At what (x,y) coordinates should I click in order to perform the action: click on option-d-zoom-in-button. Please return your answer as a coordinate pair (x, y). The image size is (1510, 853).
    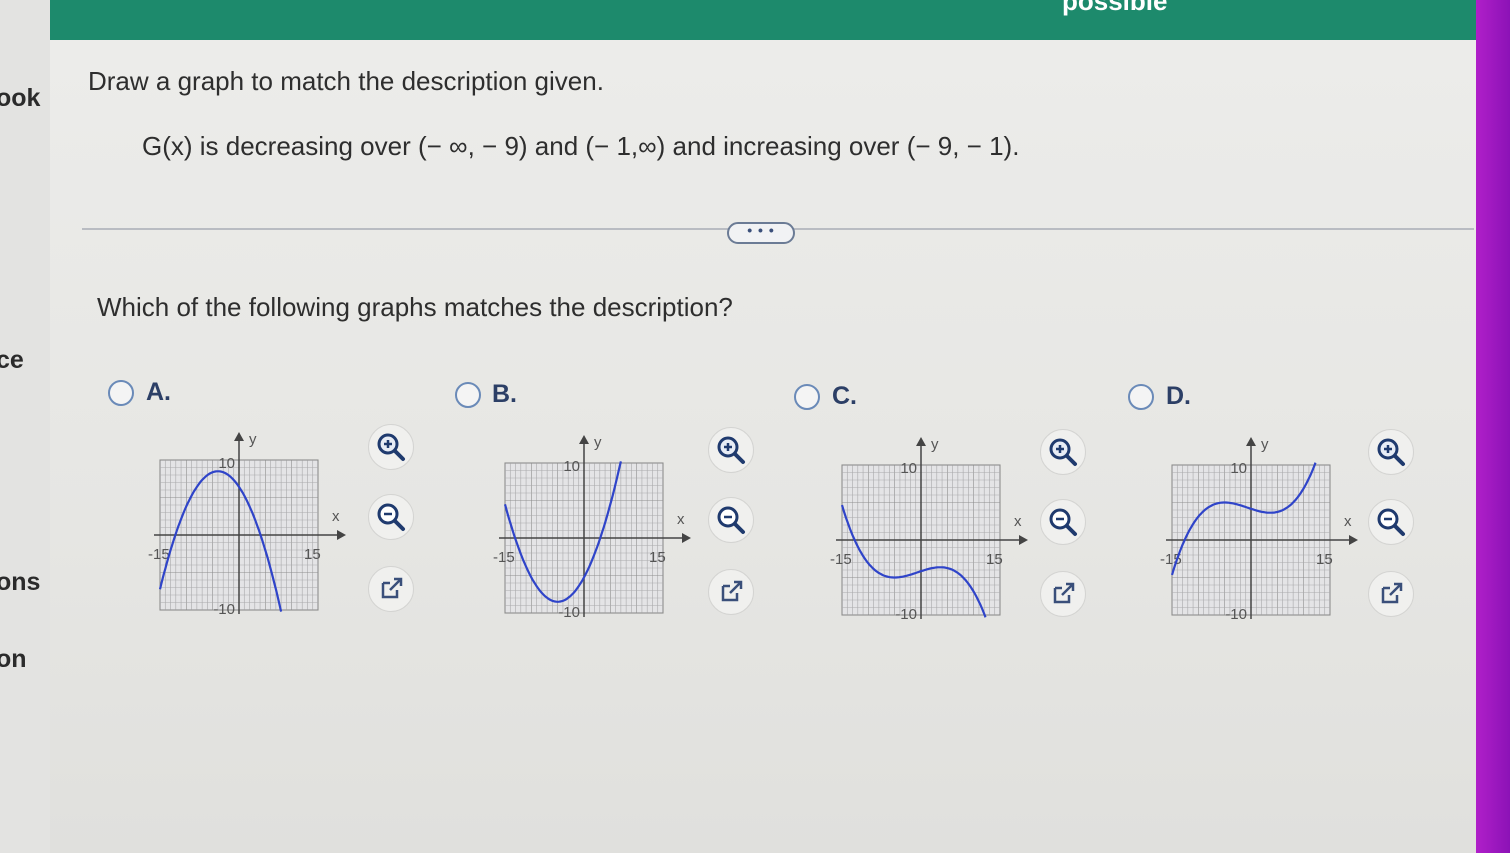
    Looking at the image, I should click on (1391, 452).